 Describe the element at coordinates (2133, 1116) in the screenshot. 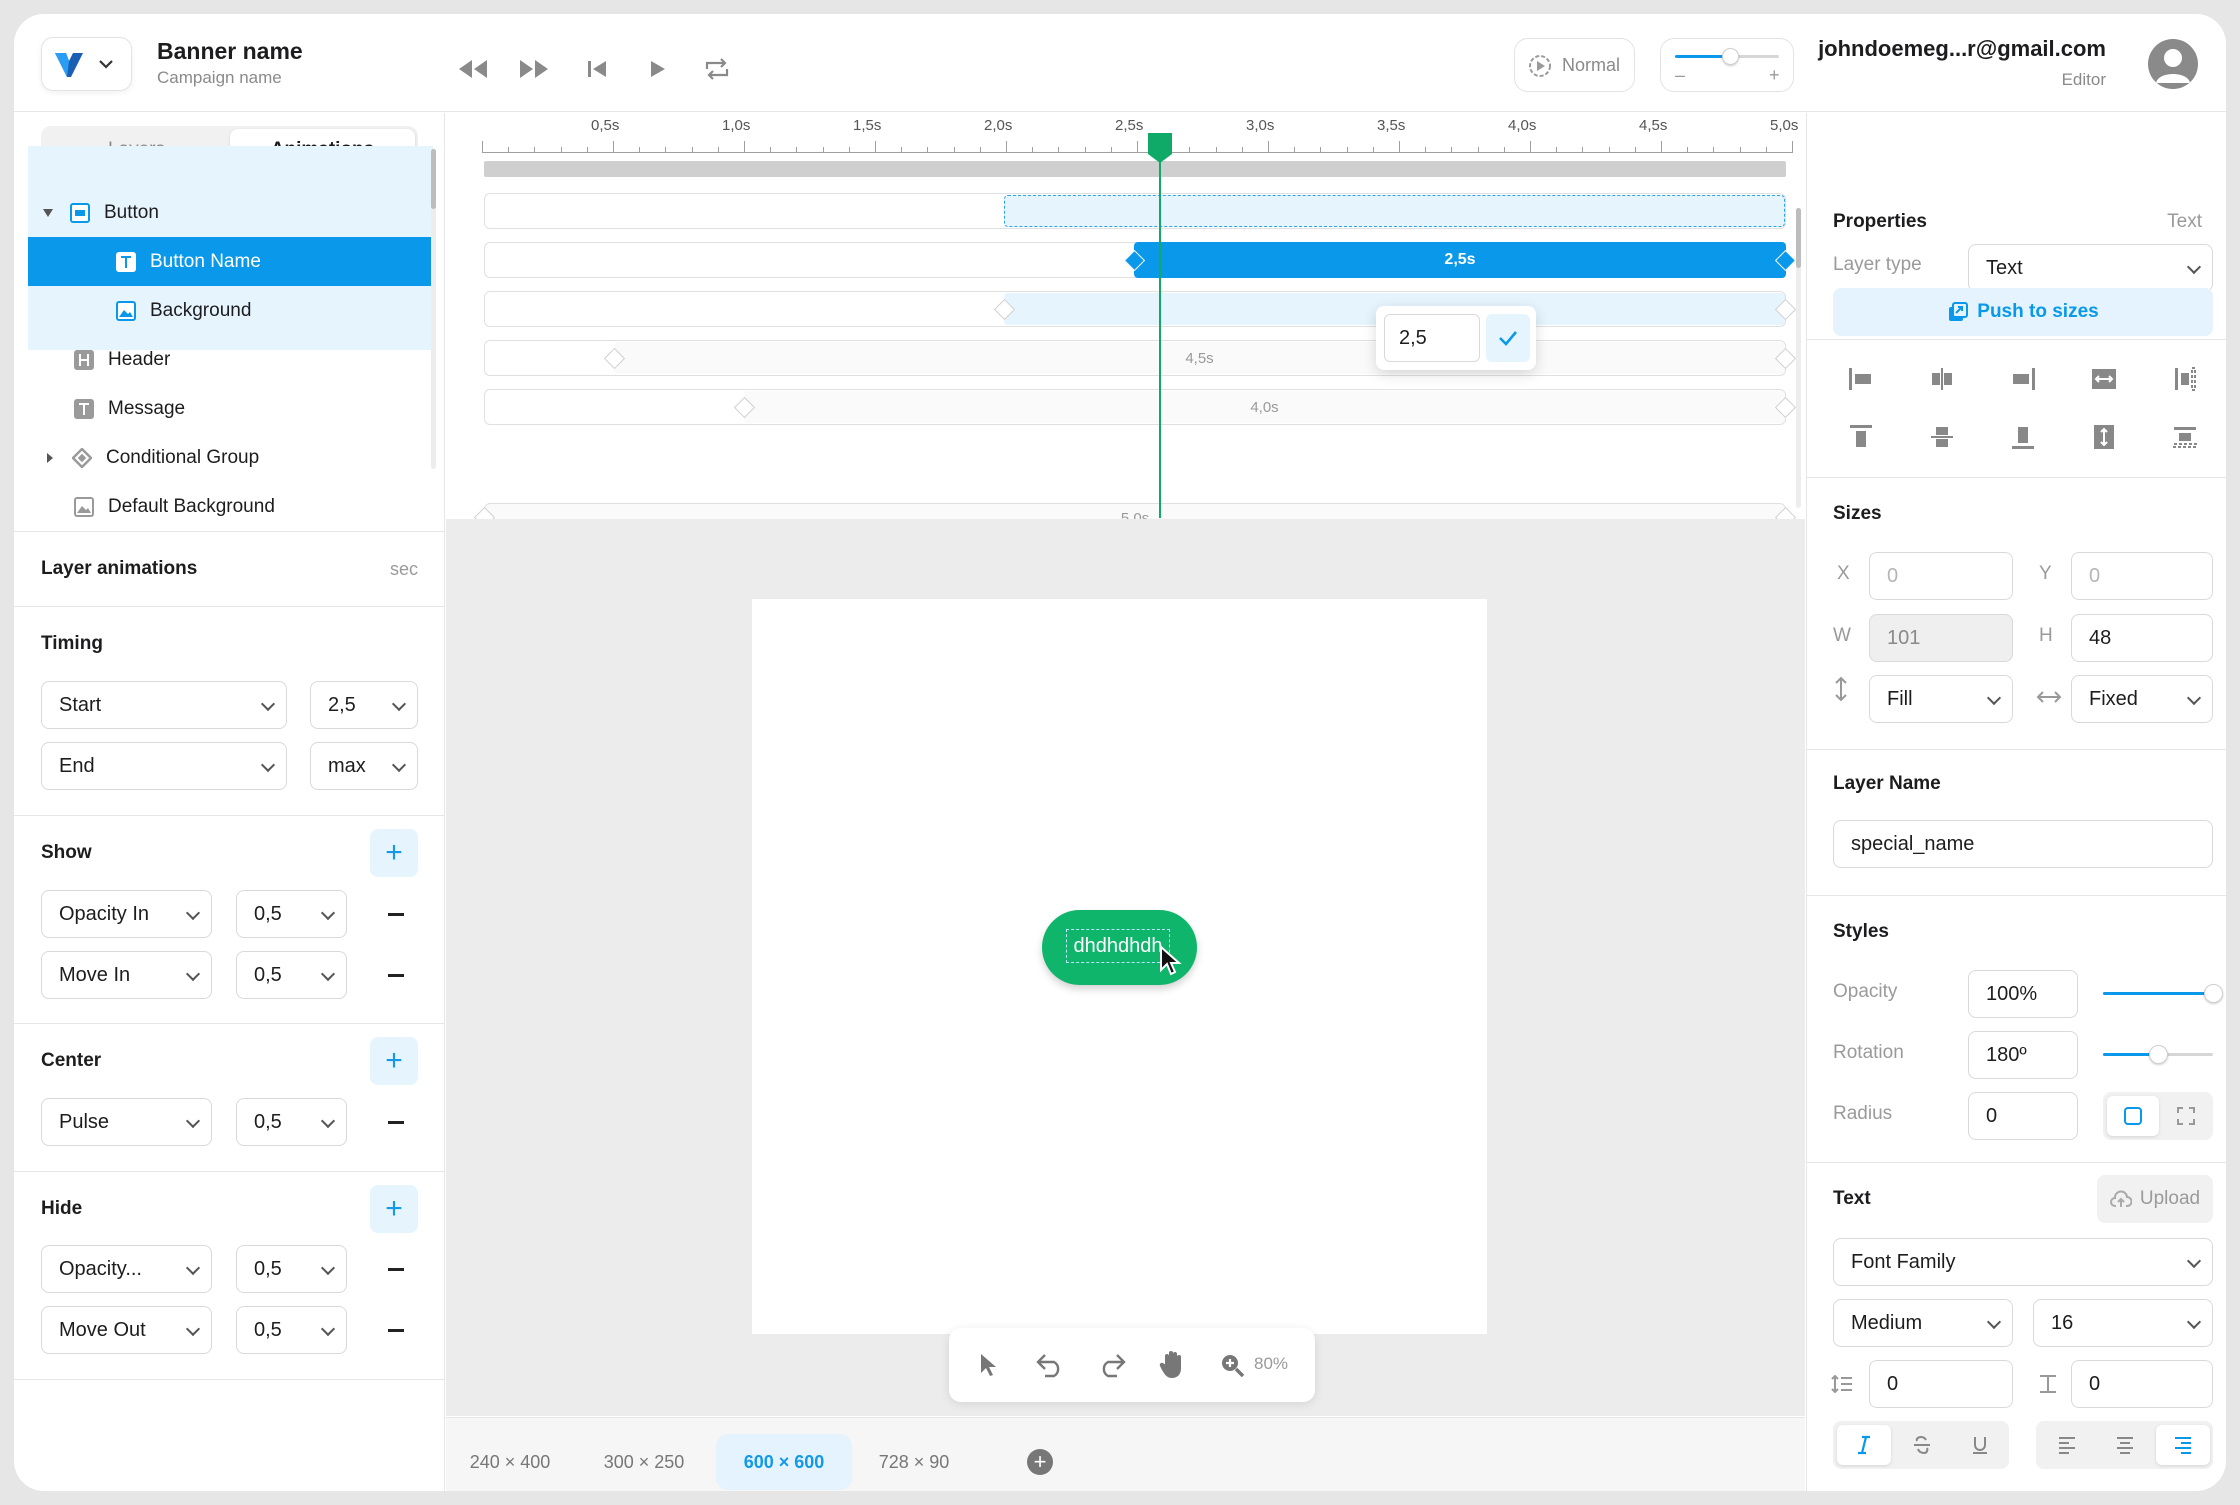

I see `radius-all-button` at that location.